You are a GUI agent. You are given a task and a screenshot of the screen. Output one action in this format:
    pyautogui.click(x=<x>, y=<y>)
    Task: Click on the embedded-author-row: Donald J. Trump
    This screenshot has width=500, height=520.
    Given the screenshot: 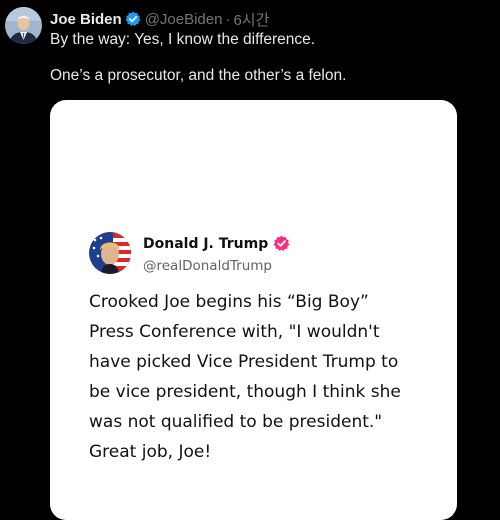 What is the action you would take?
    pyautogui.click(x=216, y=243)
    